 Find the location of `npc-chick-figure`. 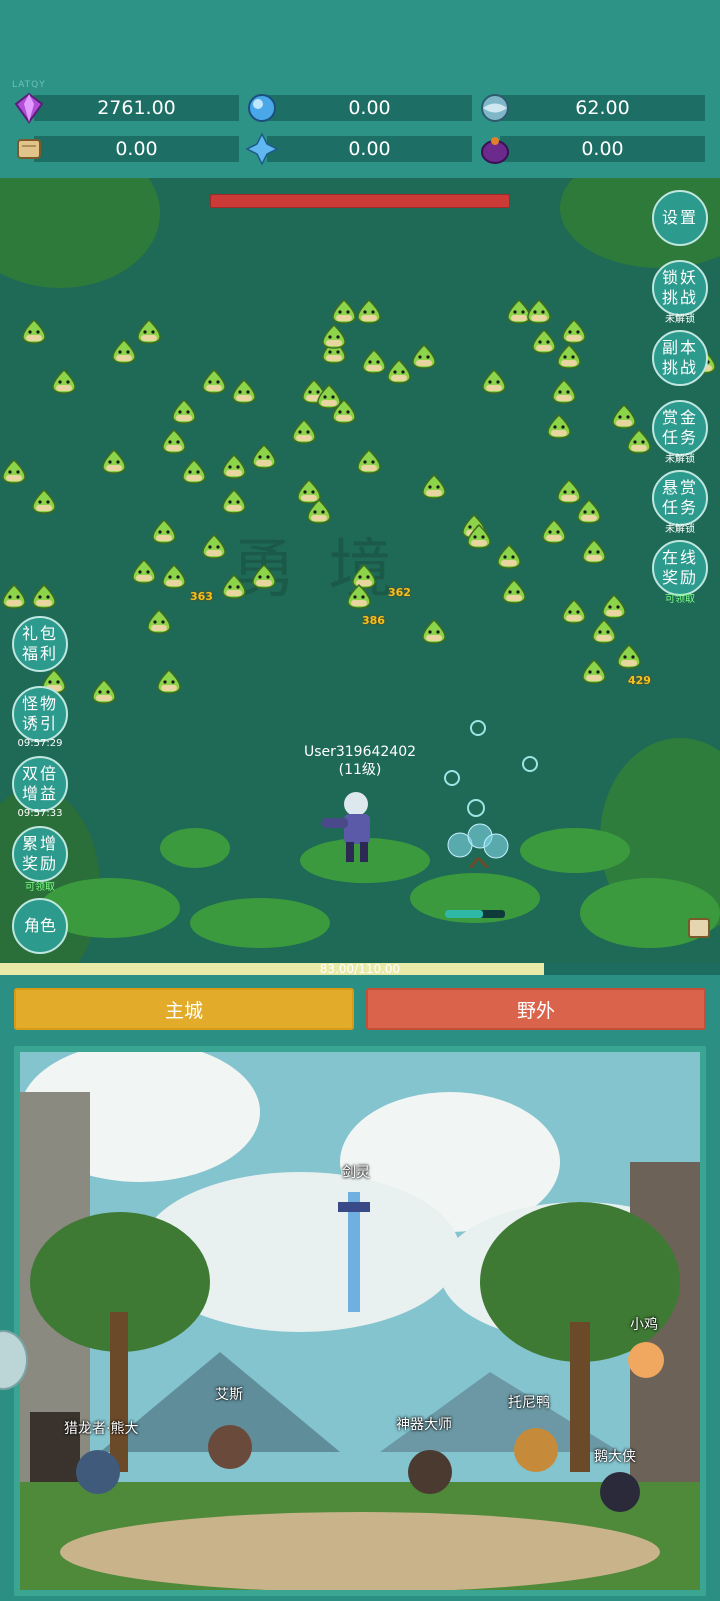

npc-chick-figure is located at coordinates (646, 1360).